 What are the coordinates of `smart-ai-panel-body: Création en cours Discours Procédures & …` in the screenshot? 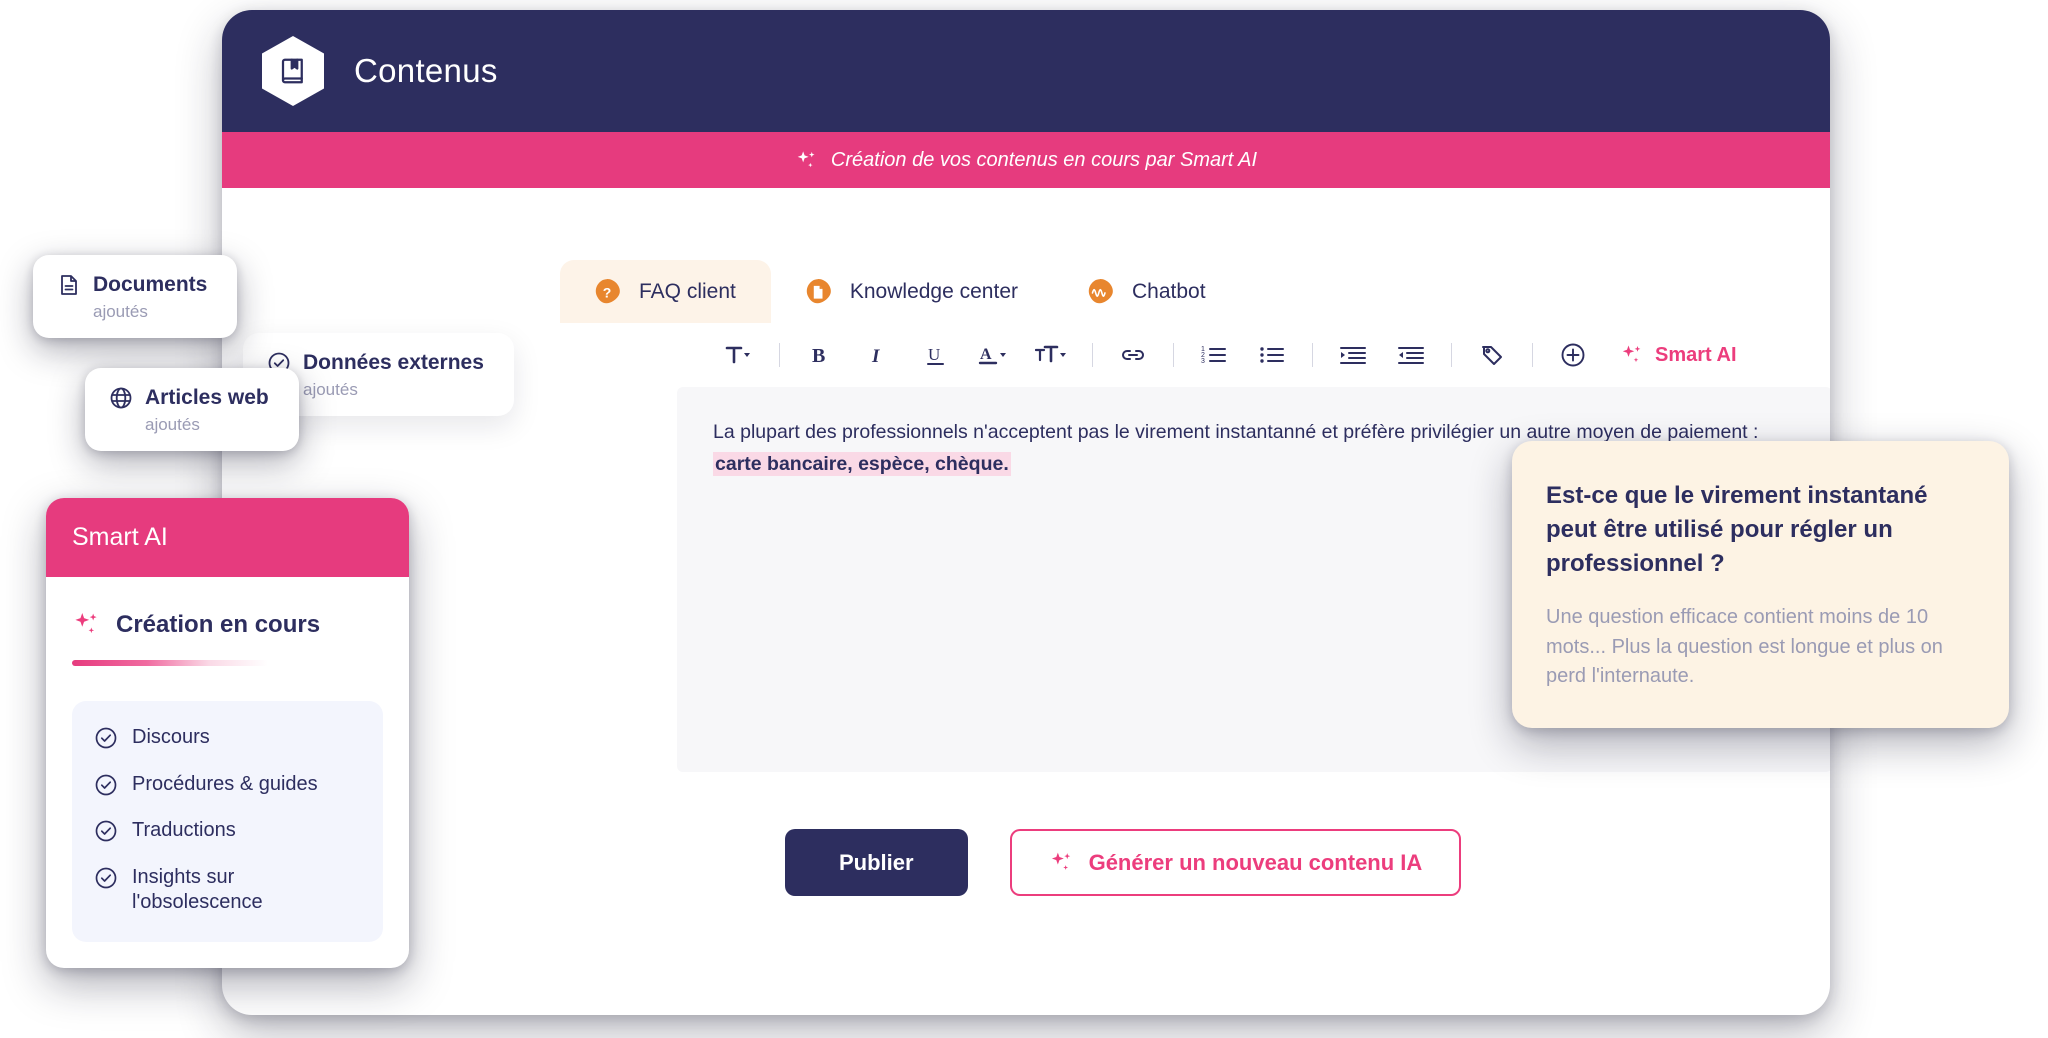 It's located at (227, 772).